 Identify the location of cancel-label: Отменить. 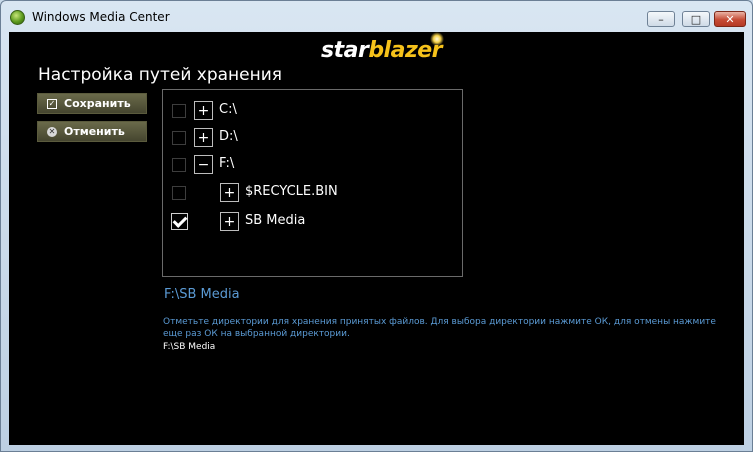
(94, 131).